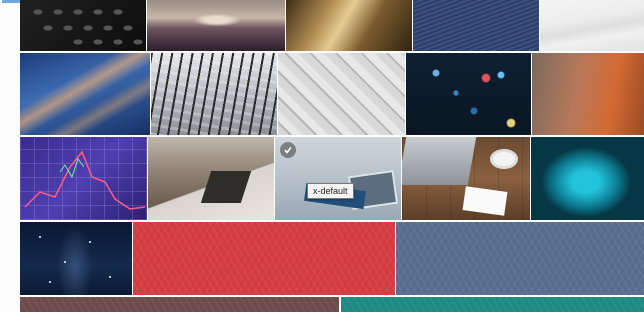  I want to click on selected-check-icon, so click(288, 150).